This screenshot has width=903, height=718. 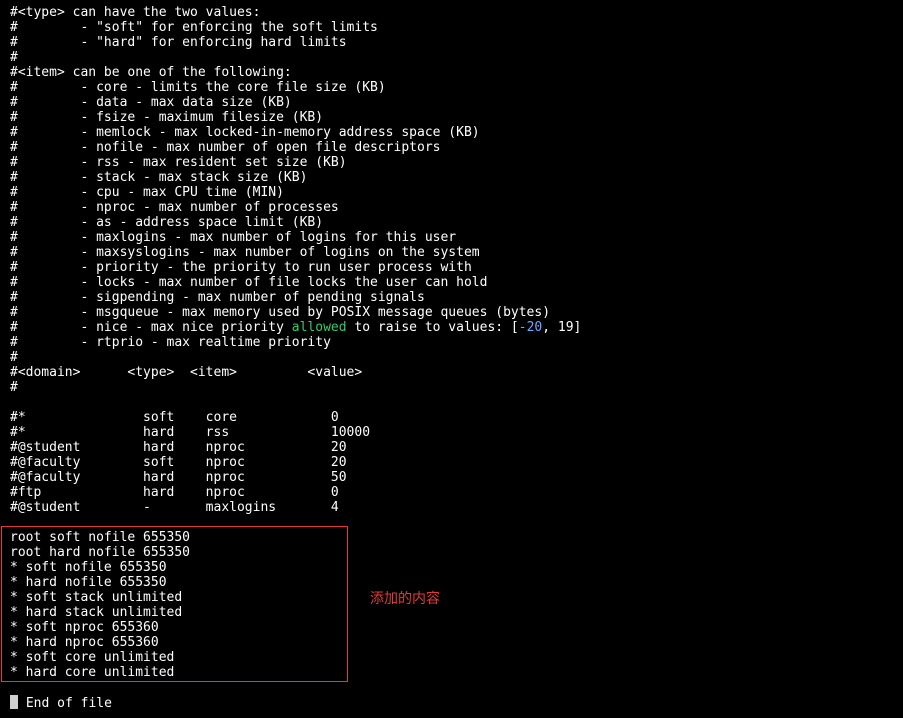 What do you see at coordinates (167, 222) in the screenshot?
I see `text-line: # - as - address space limit (KB)` at bounding box center [167, 222].